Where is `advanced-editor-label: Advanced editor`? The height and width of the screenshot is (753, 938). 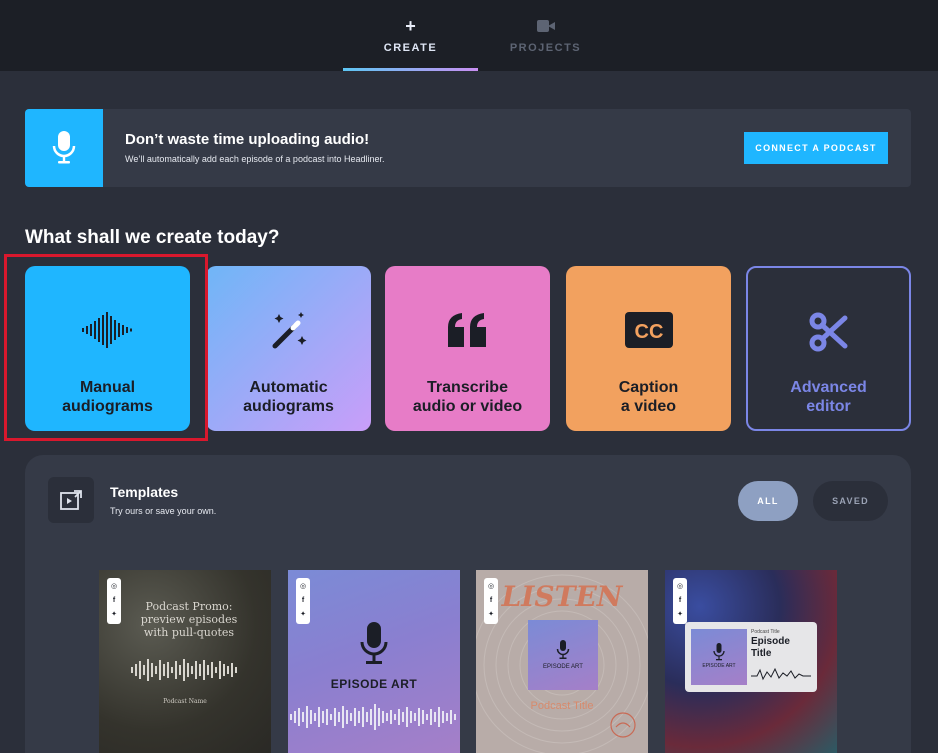
advanced-editor-label: Advanced editor is located at coordinates (828, 397).